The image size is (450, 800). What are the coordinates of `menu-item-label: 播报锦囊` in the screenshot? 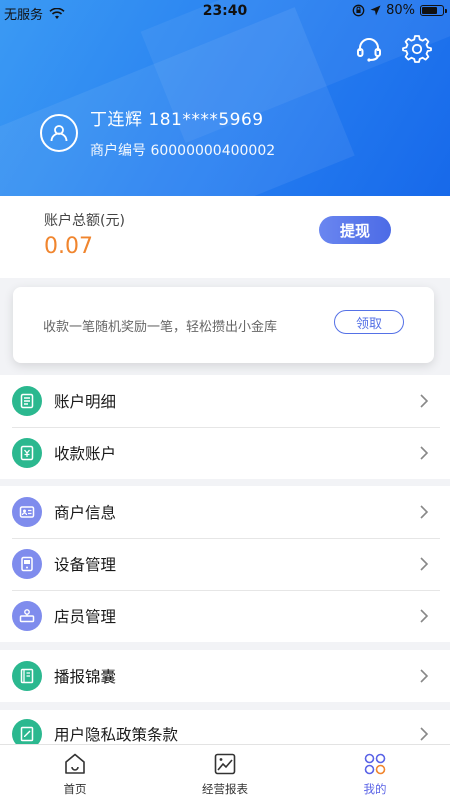 It's located at (85, 677).